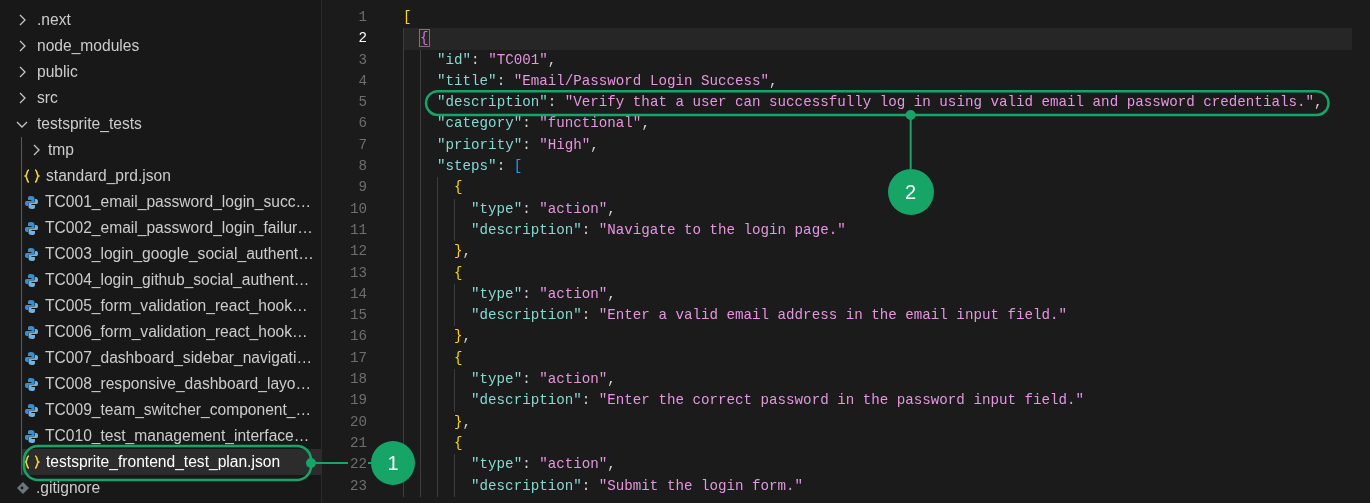 The width and height of the screenshot is (1370, 503). Describe the element at coordinates (171, 462) in the screenshot. I see `file-tree-item: testsprite_frontend_test_plan.json` at that location.